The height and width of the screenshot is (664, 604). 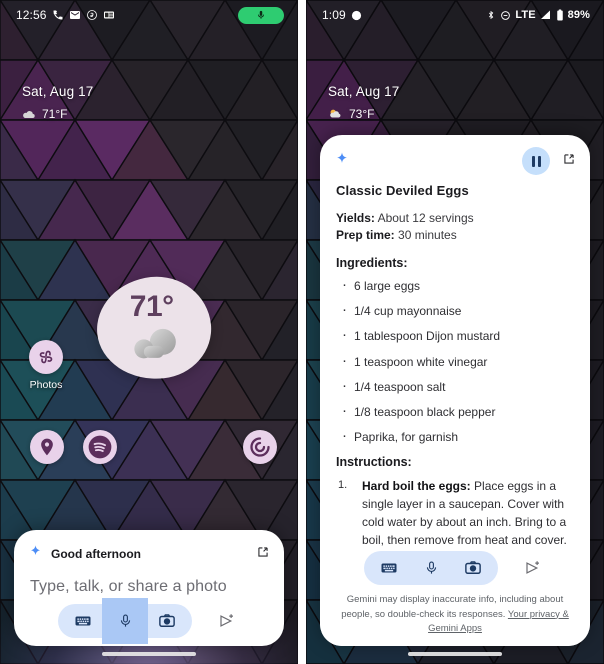 I want to click on battery-percent: 89%, so click(x=578, y=15).